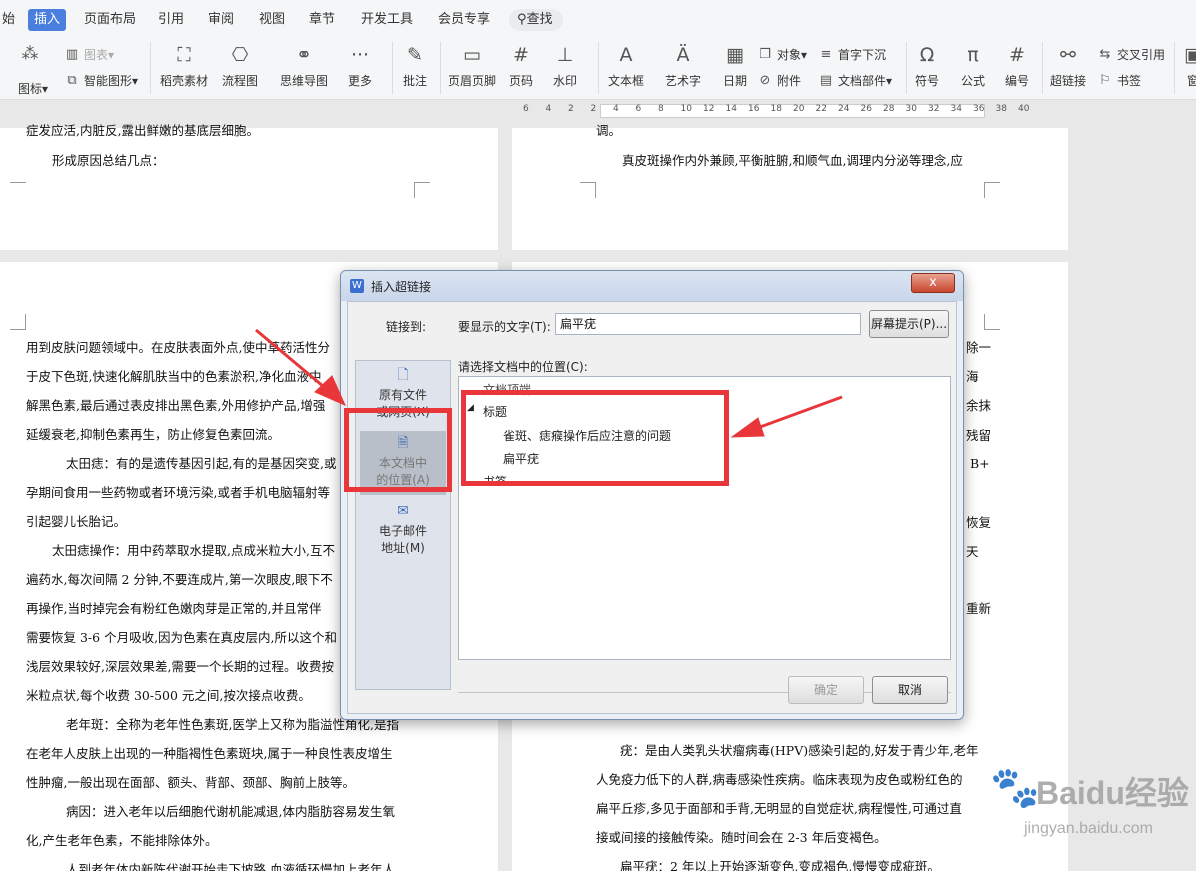 The image size is (1196, 871). I want to click on watermark-url: jingyan.baidu.com, so click(1088, 828).